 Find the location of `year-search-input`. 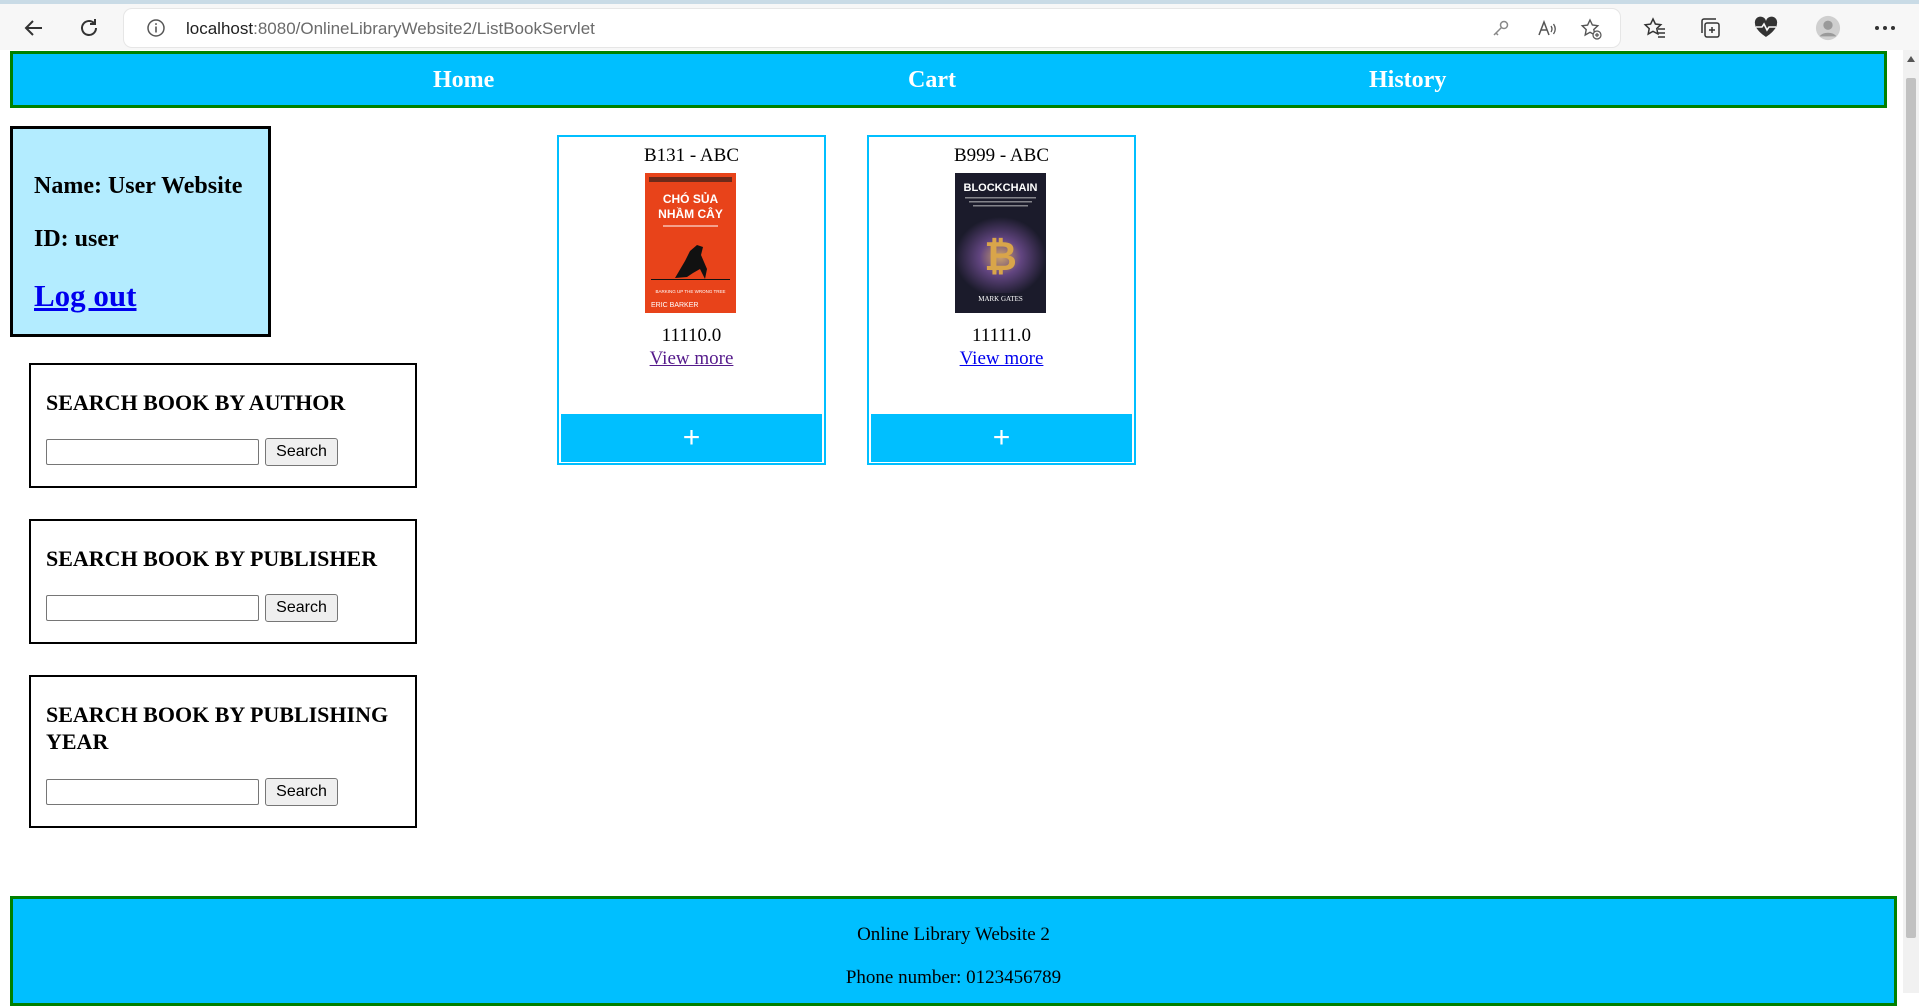

year-search-input is located at coordinates (152, 792).